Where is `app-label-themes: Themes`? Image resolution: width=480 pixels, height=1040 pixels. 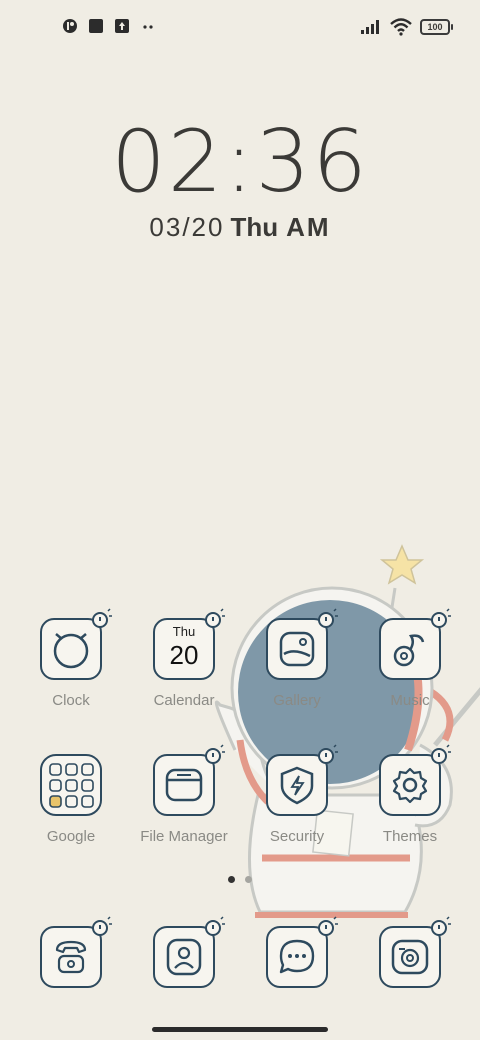 app-label-themes: Themes is located at coordinates (410, 836).